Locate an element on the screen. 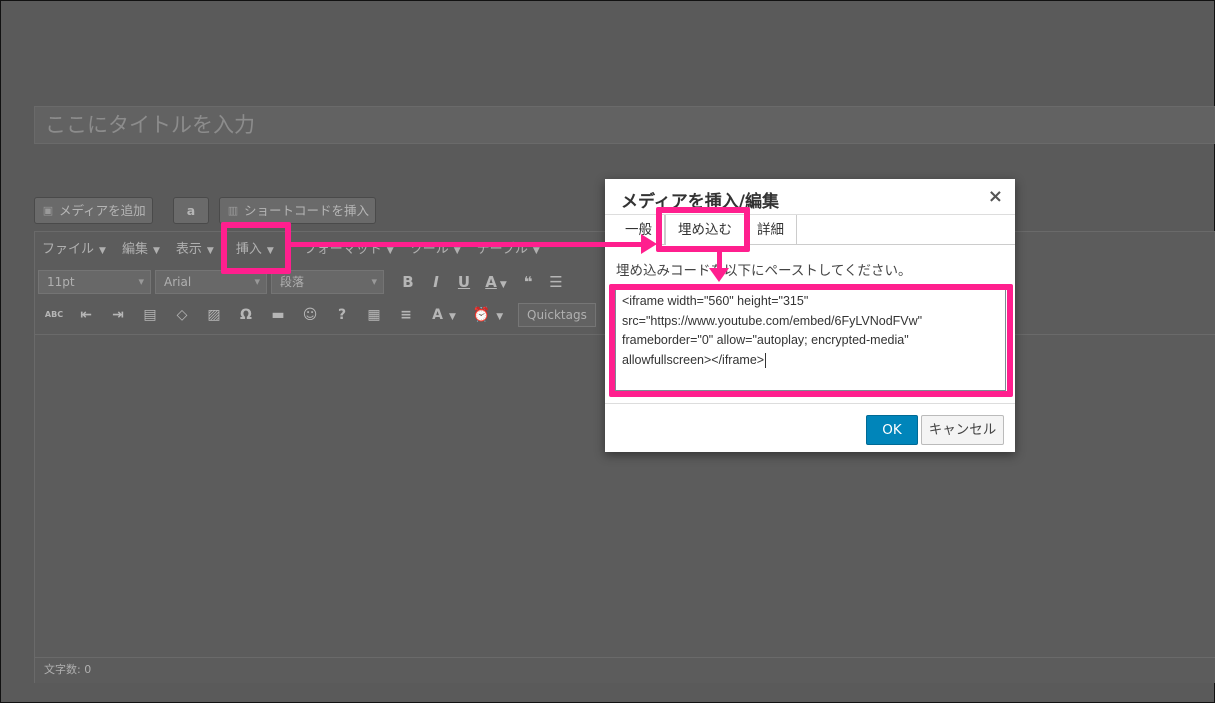 This screenshot has height=703, width=1215. font-size-select: 11pt is located at coordinates (94, 282).